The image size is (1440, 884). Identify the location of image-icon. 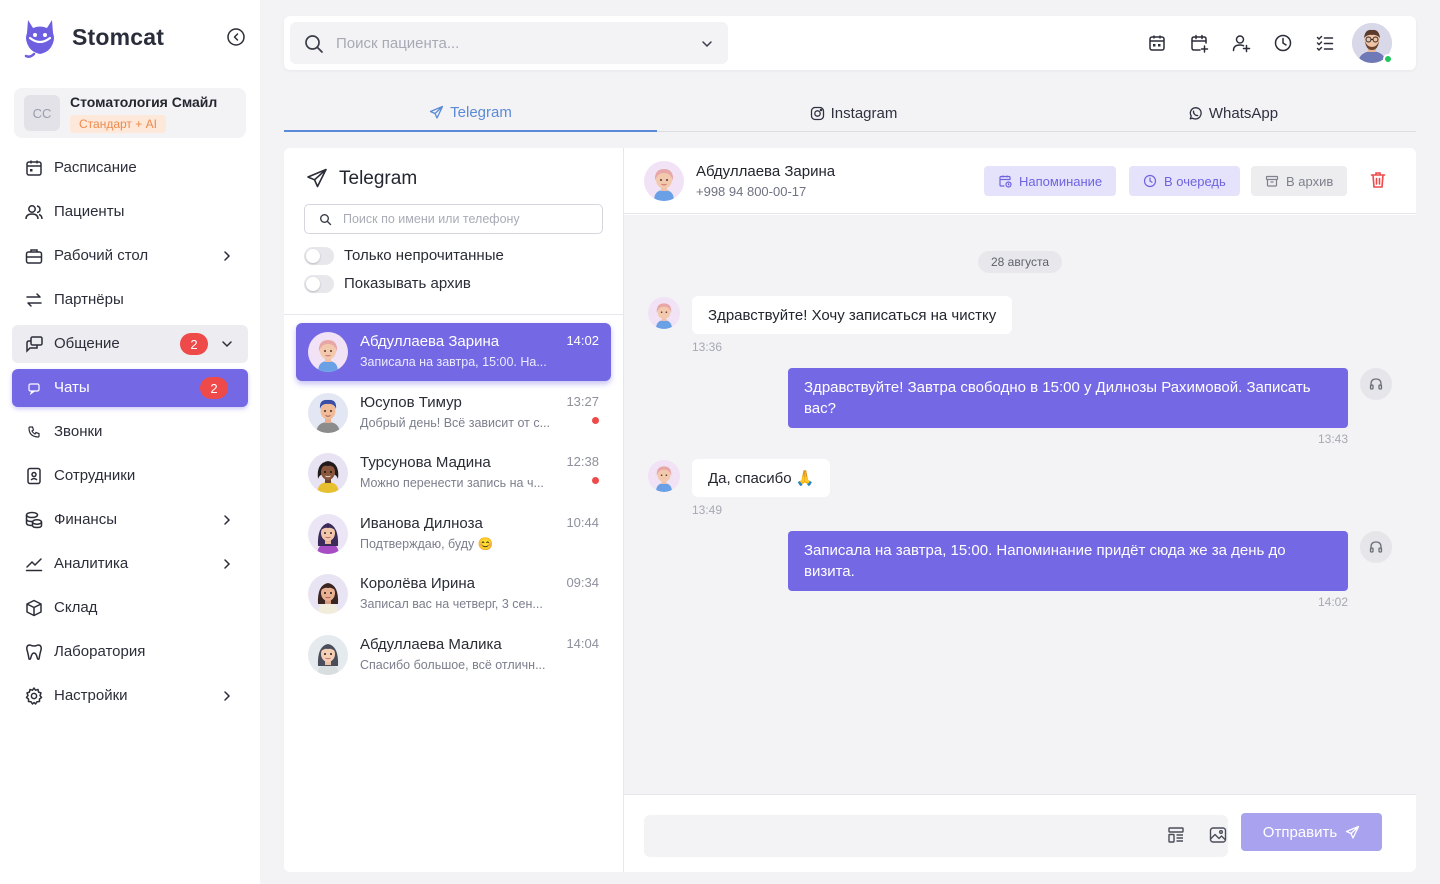
(1218, 835).